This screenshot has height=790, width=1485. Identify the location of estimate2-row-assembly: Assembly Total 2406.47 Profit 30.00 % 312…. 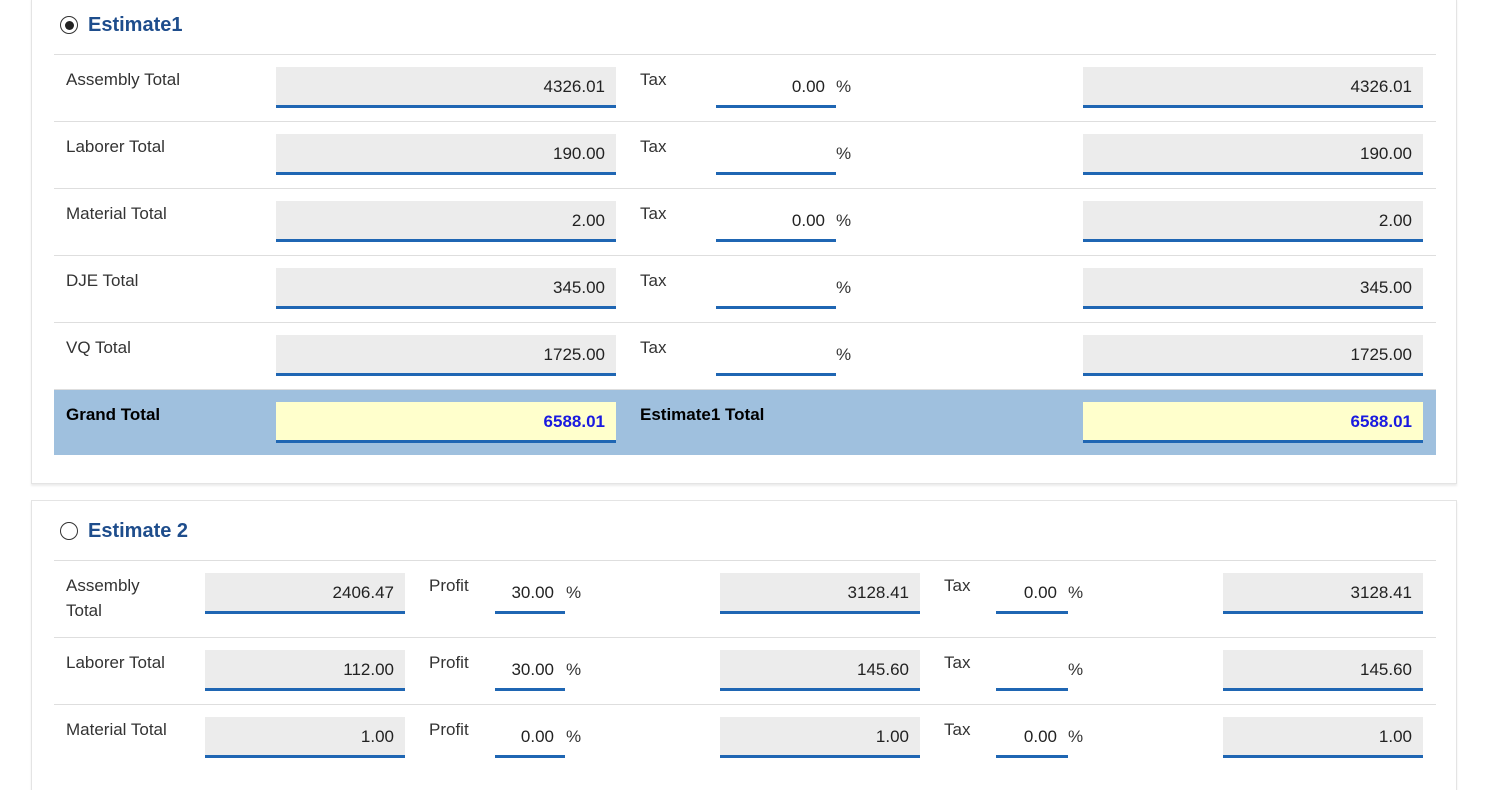
(745, 598).